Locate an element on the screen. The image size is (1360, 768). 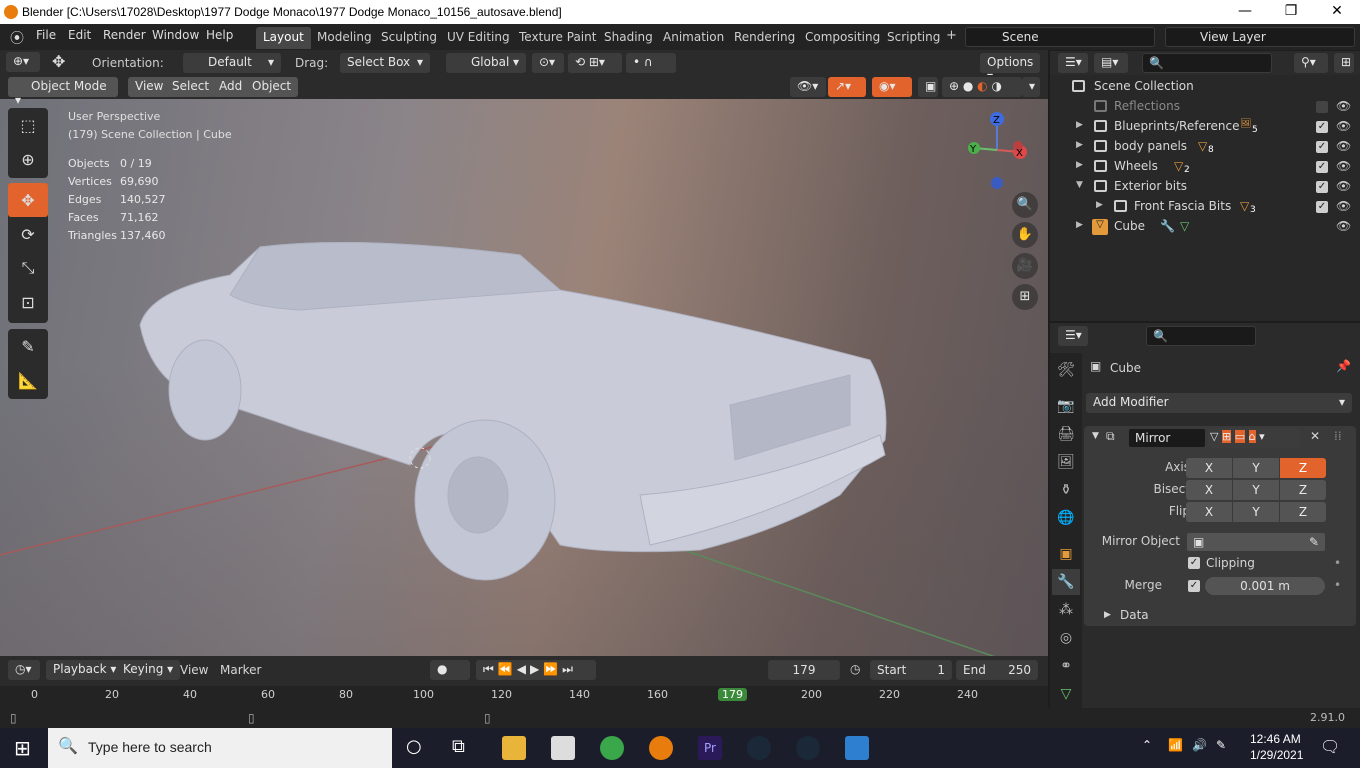
gizmo-toggle-icon: ↗▾ is located at coordinates (847, 87).